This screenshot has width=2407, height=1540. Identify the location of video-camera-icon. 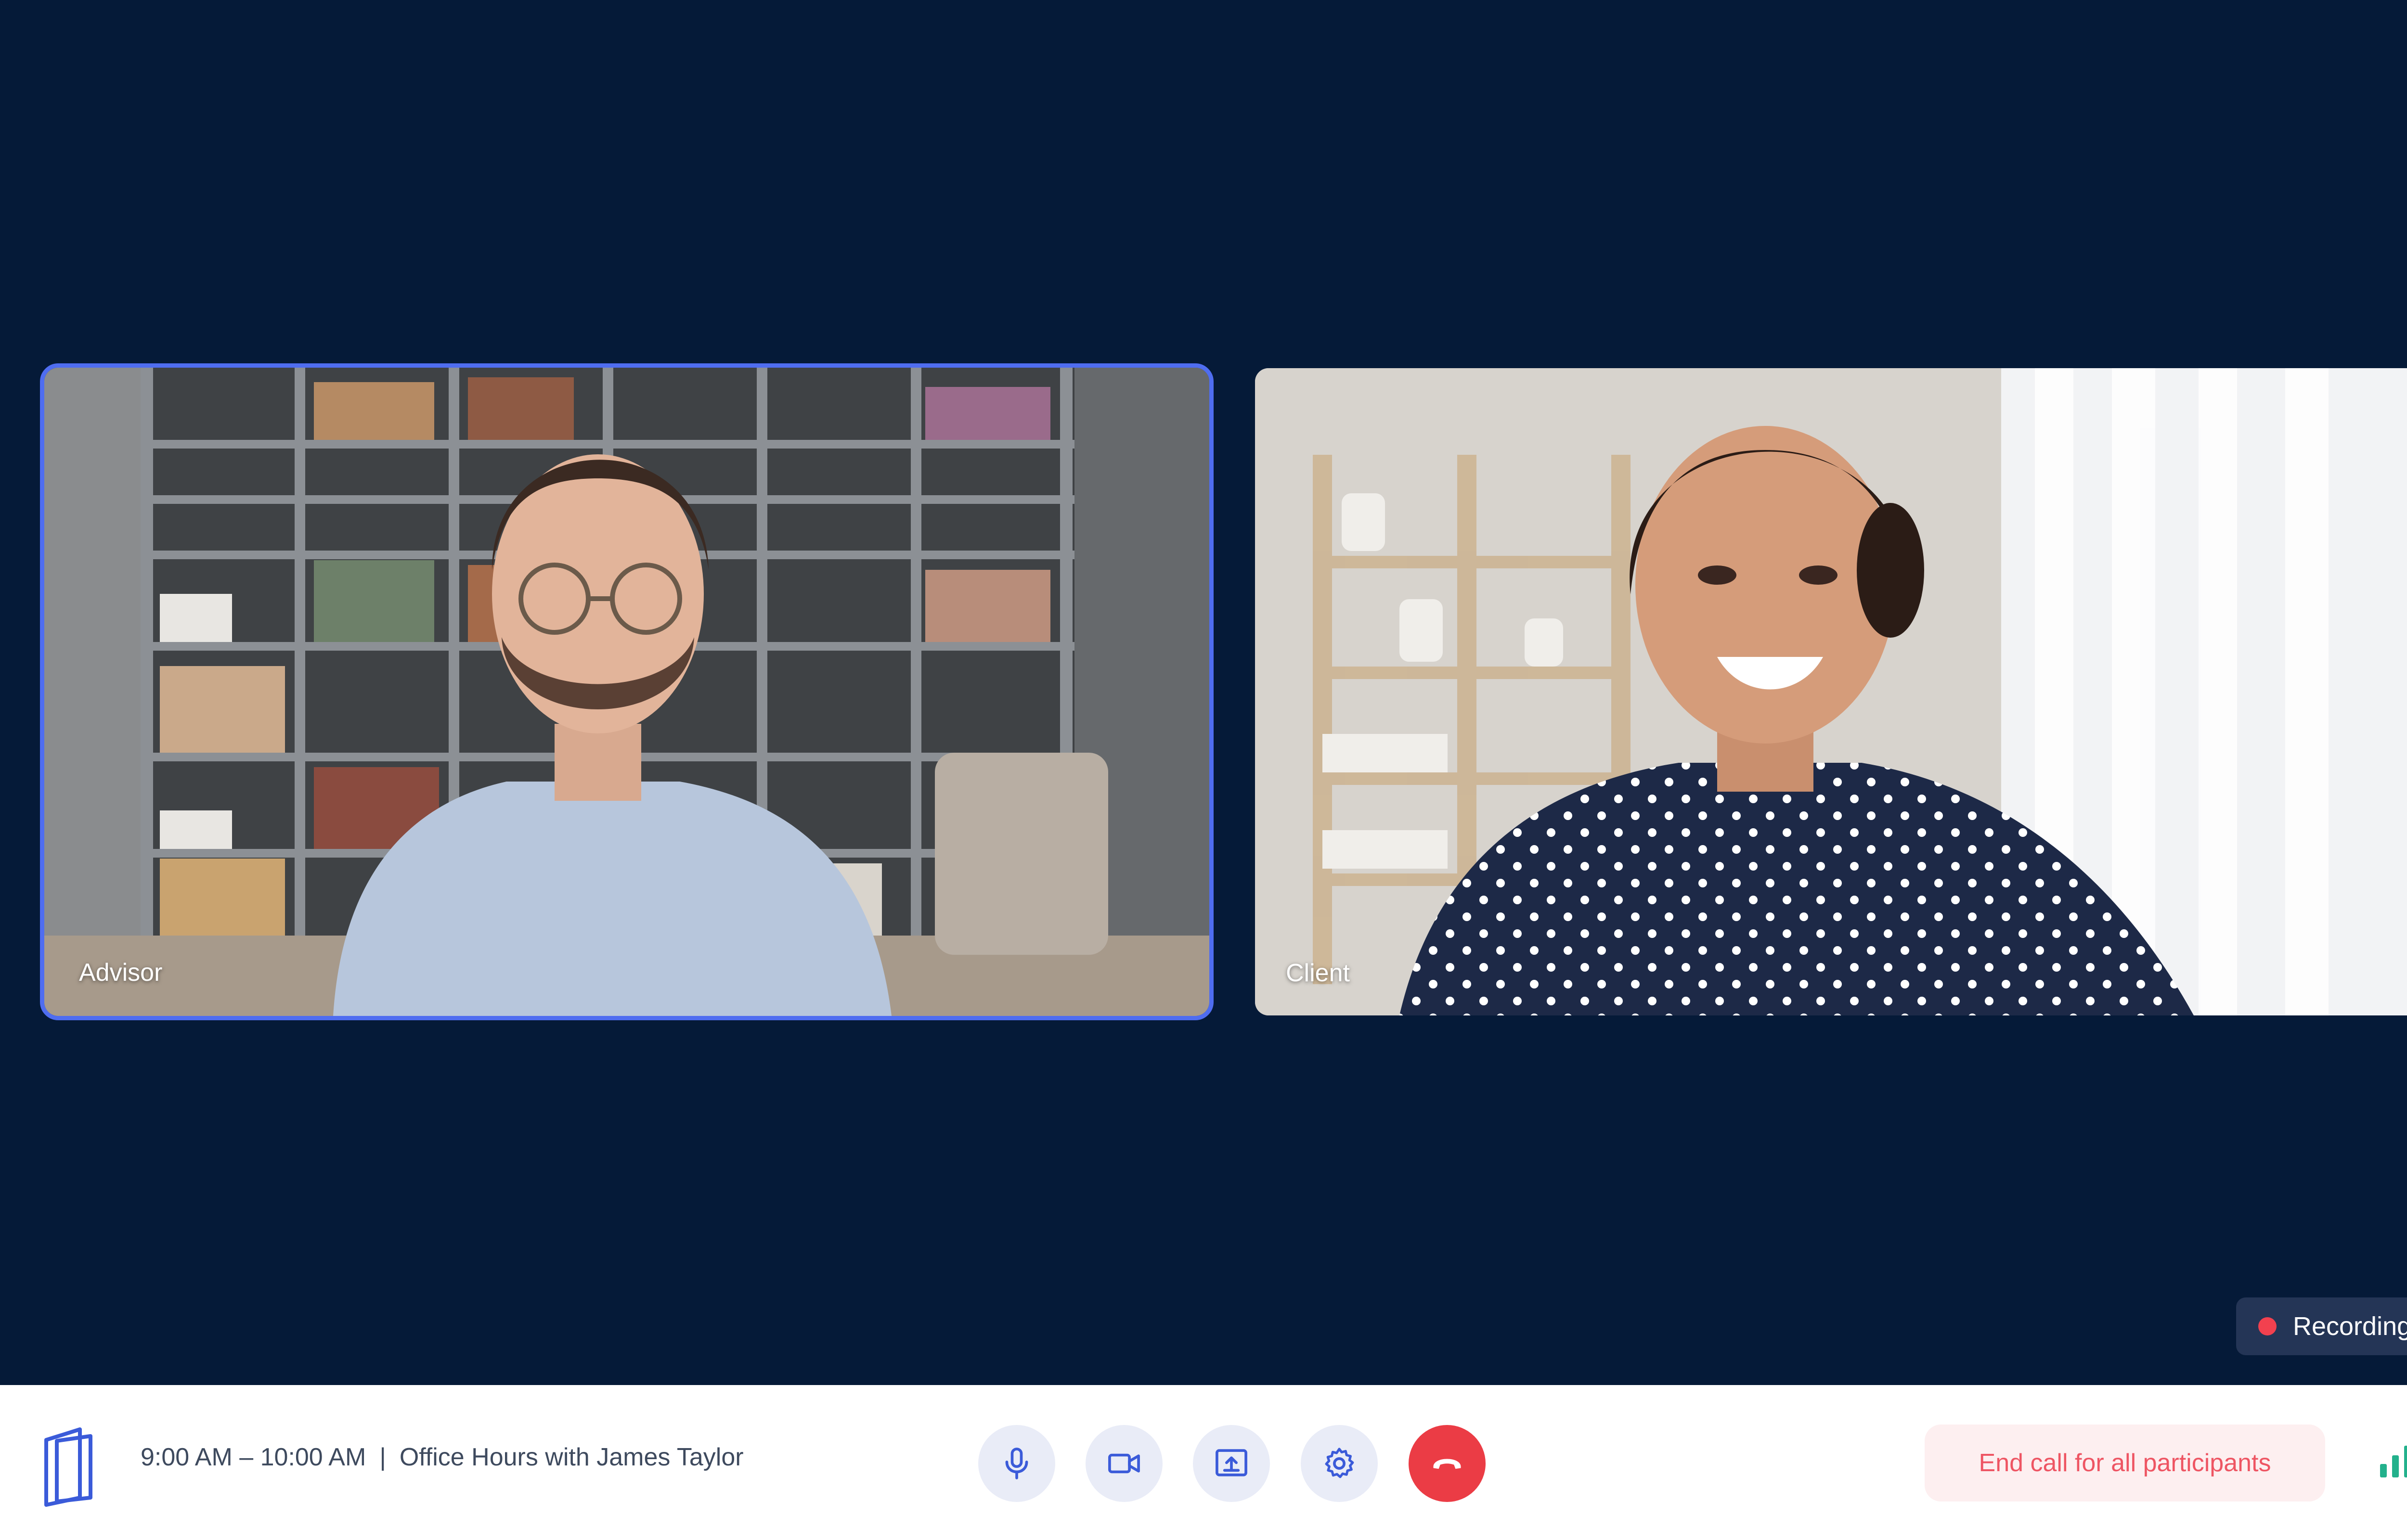
(1124, 1463).